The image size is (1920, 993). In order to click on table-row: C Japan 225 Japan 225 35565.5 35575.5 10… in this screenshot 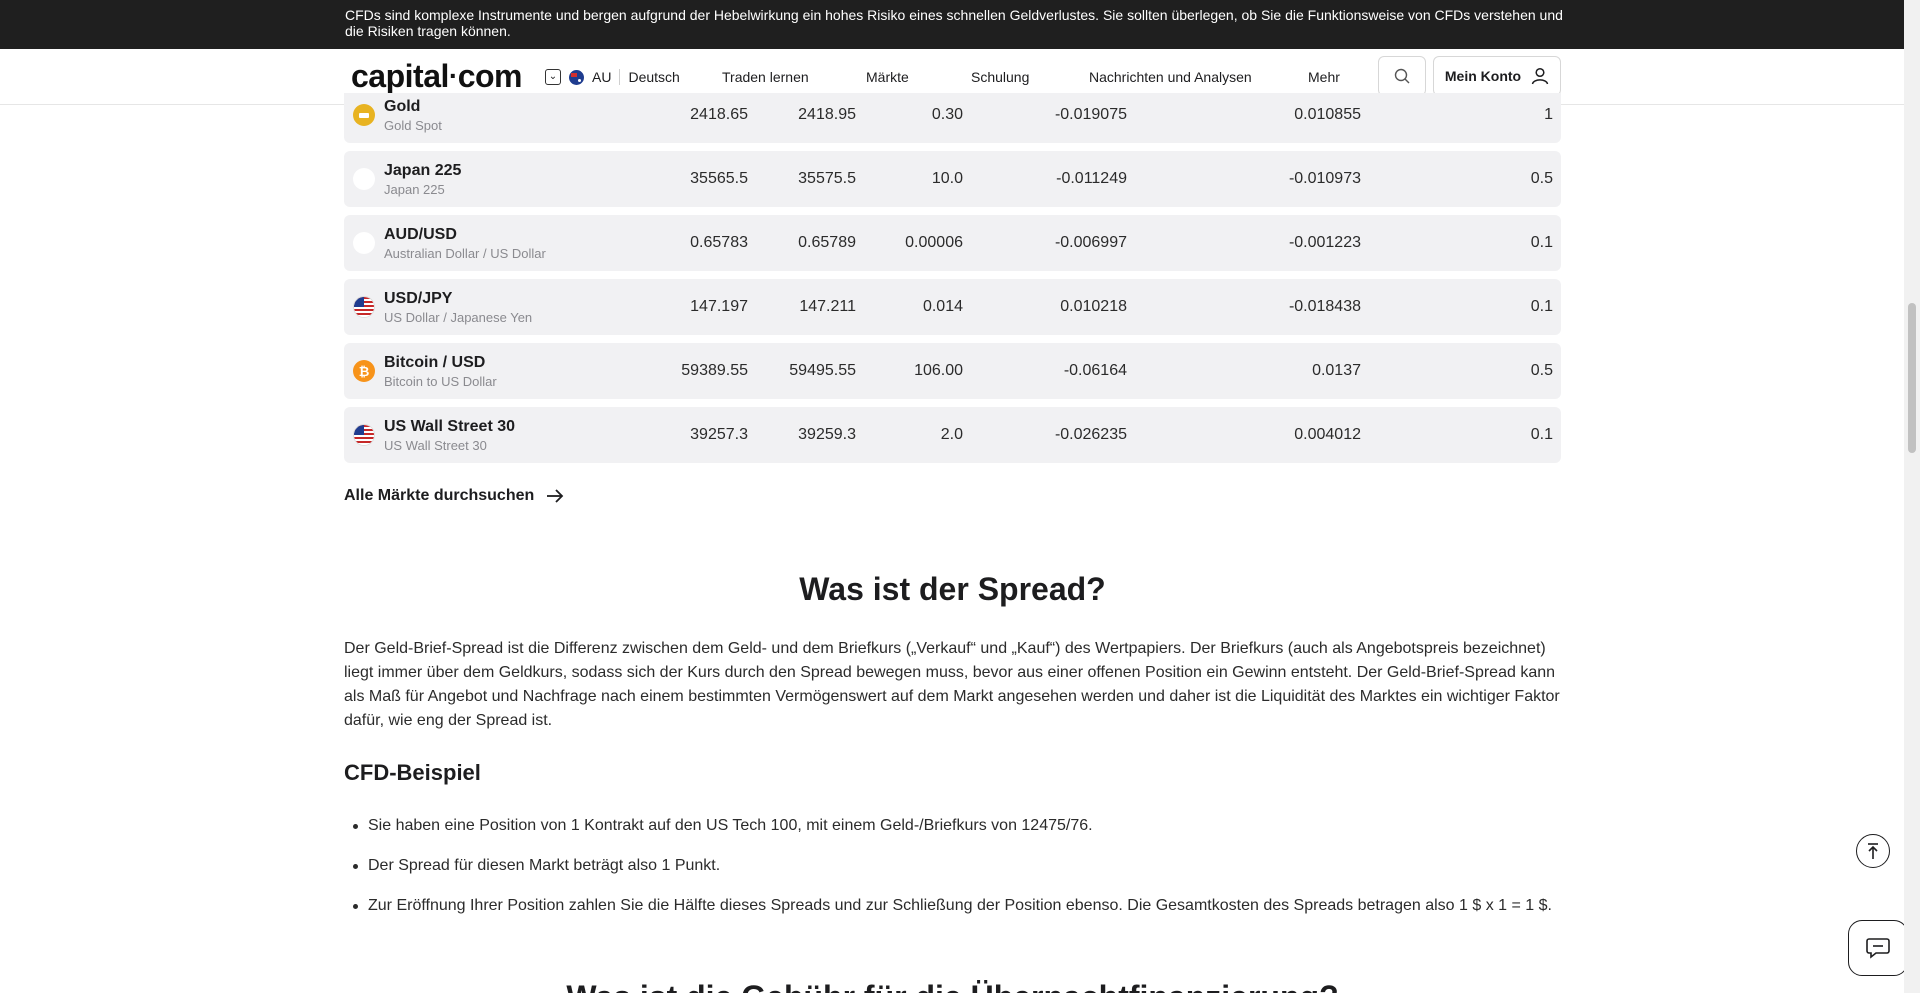, I will do `click(952, 179)`.